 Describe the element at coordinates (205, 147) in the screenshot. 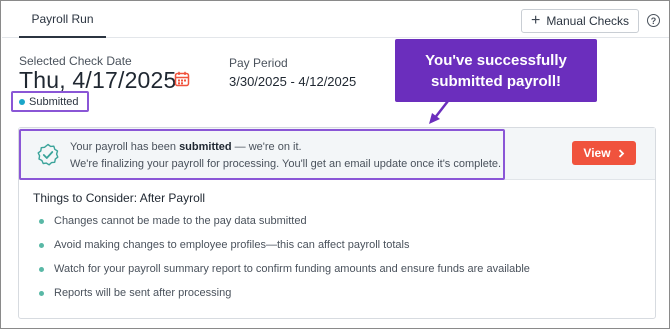

I see `submitted-emphasis: submitted` at that location.